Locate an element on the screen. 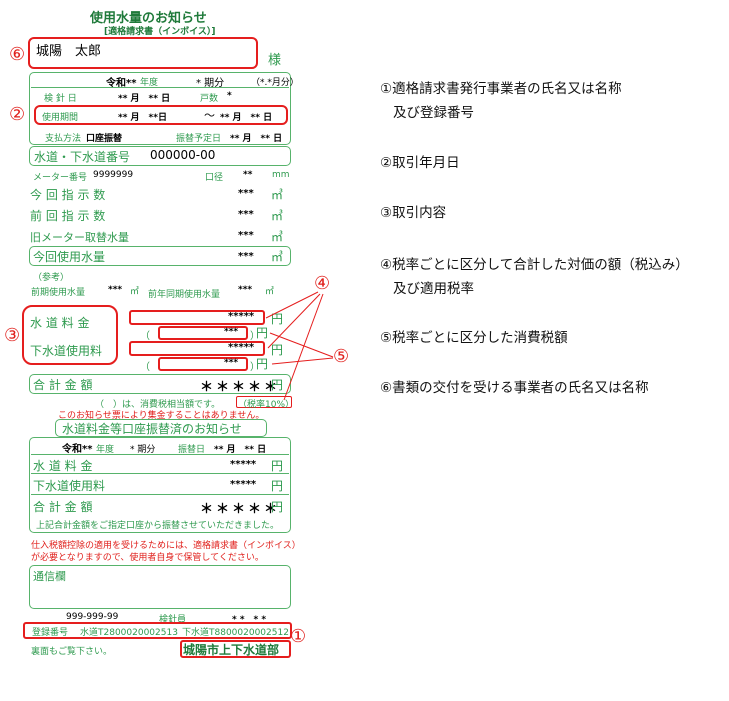 This screenshot has height=701, width=729. legend-item-1-line1: ①適格請求書発行事業者の氏名又は名称 is located at coordinates (501, 89).